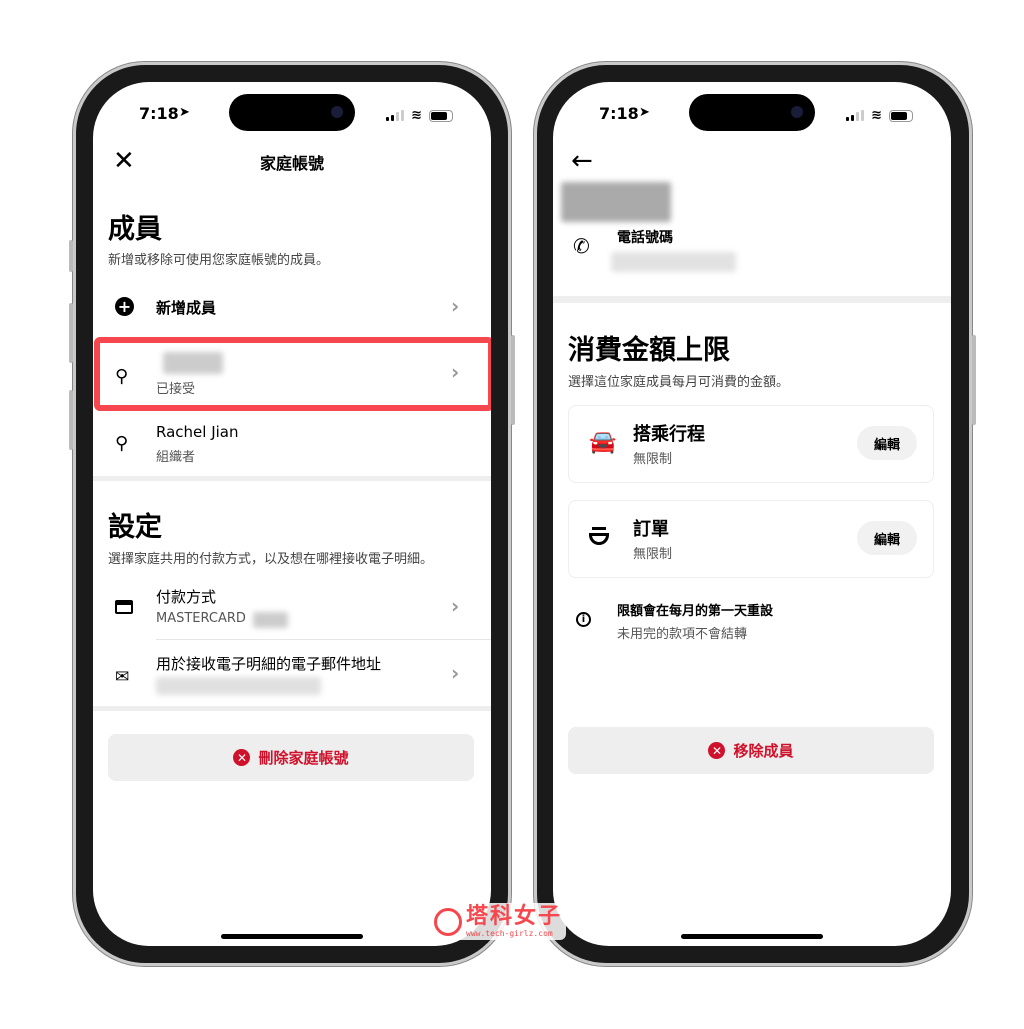 Image resolution: width=1024 pixels, height=1029 pixels. I want to click on watermark-url: www.tech-girlz.com, so click(509, 933).